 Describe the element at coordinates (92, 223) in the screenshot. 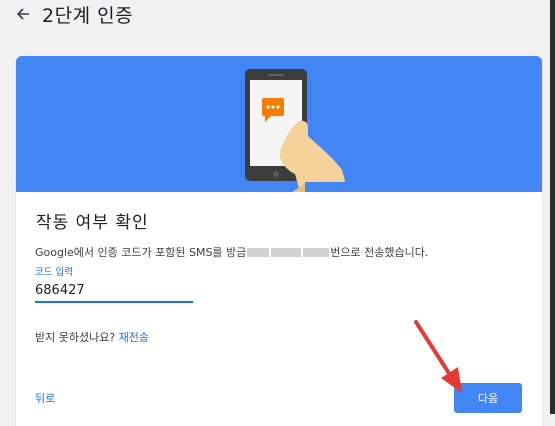

I see `section-title: 작동 여부 확인` at that location.